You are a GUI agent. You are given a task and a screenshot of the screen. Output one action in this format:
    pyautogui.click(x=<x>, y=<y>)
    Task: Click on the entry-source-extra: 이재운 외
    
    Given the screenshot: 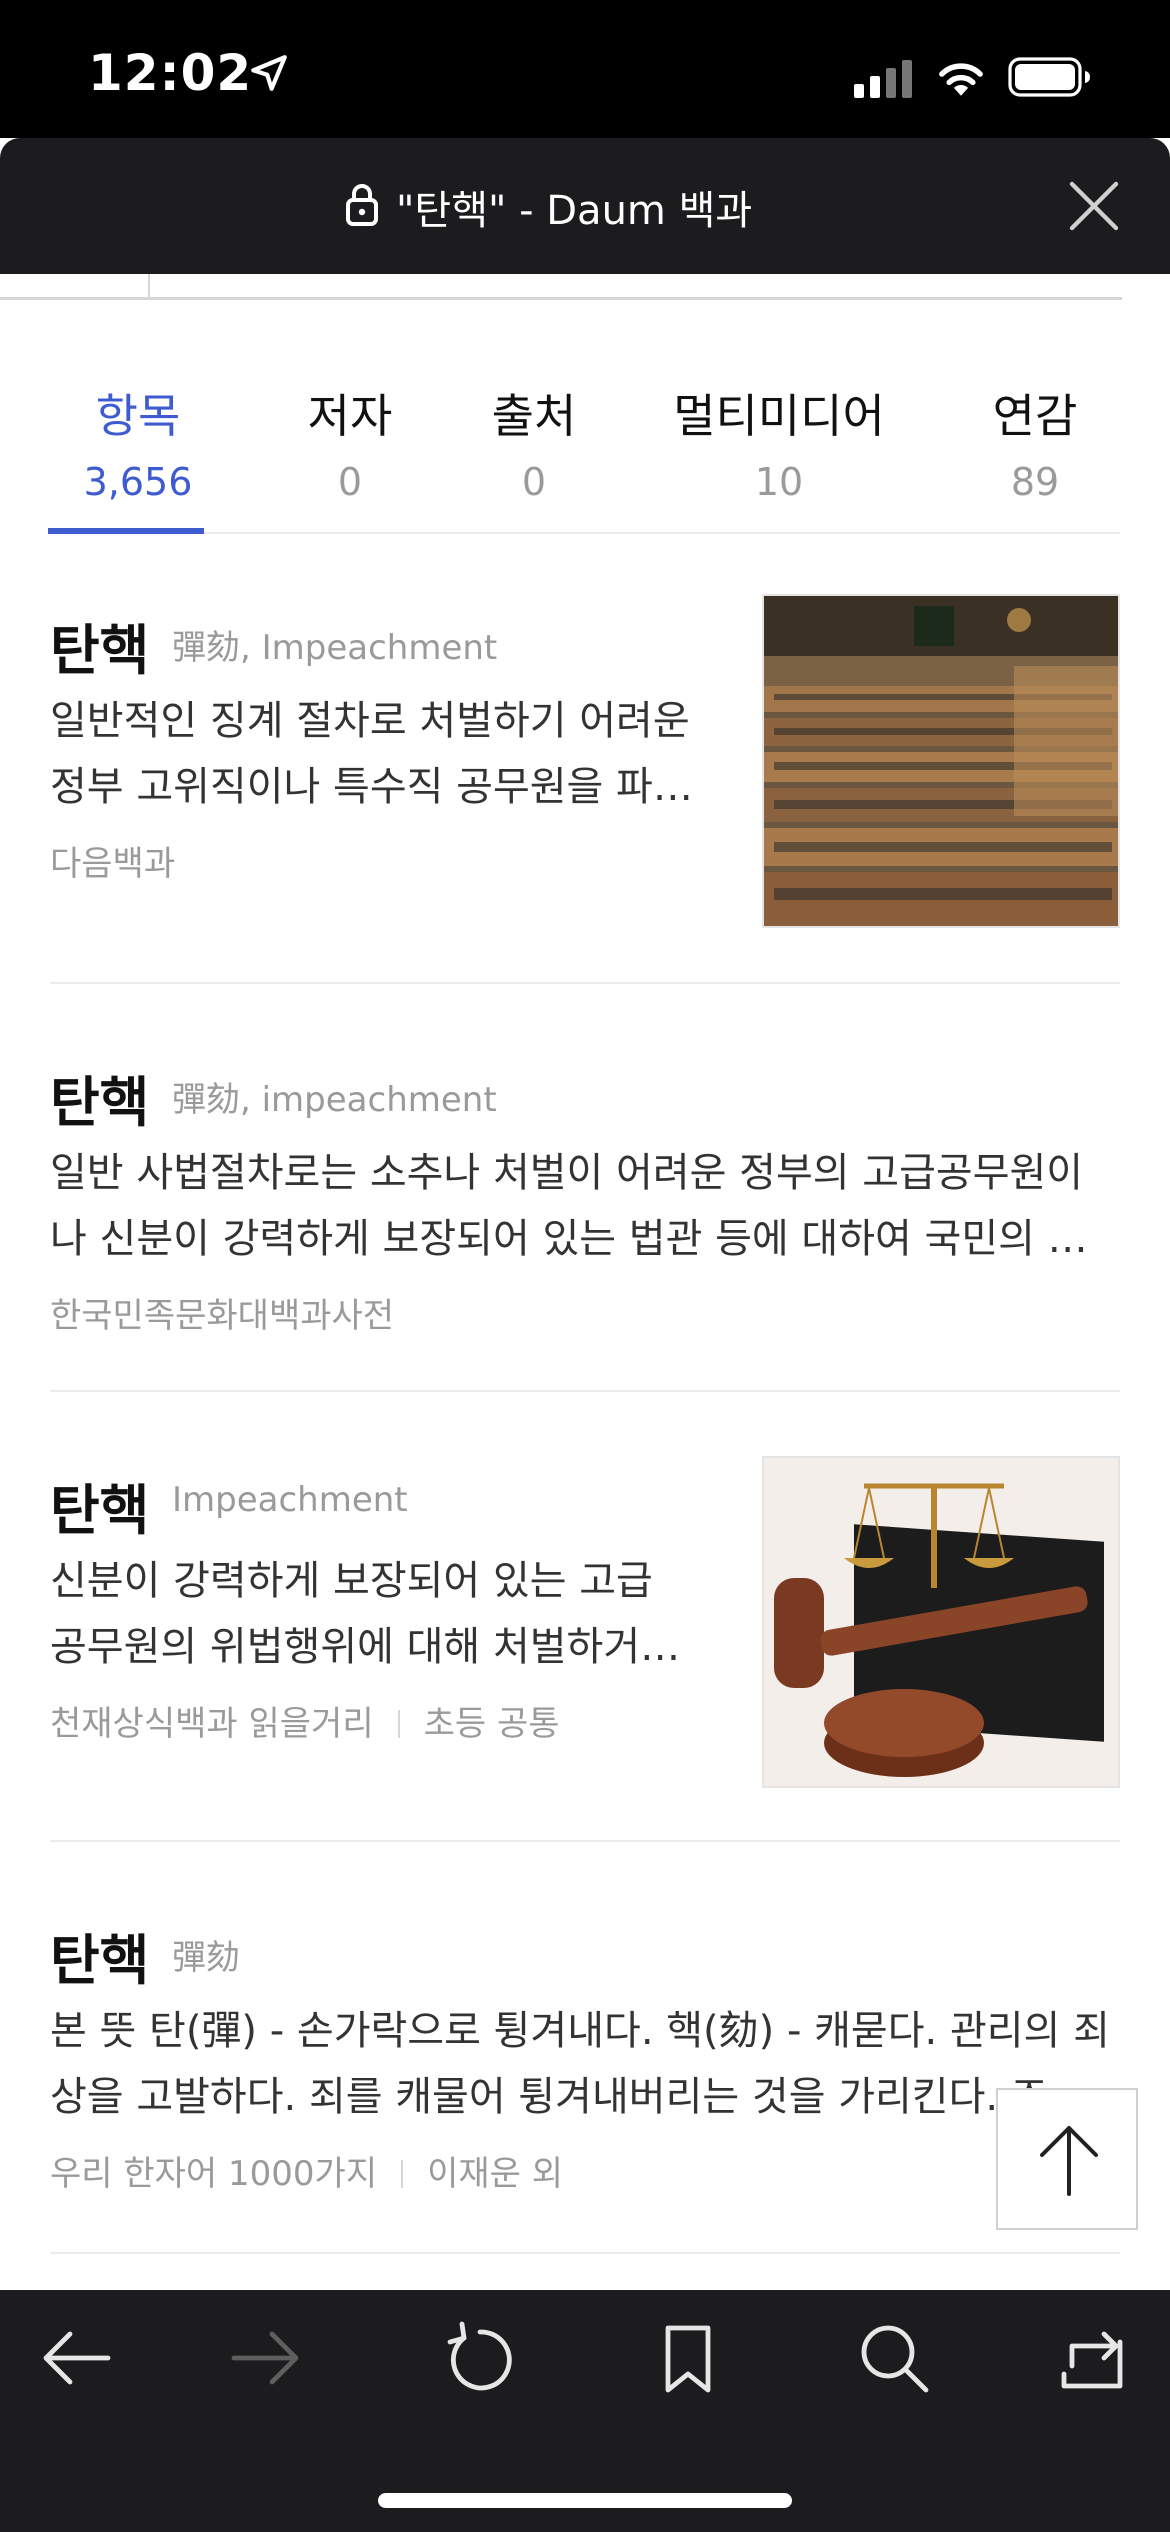 What is the action you would take?
    pyautogui.click(x=495, y=2174)
    